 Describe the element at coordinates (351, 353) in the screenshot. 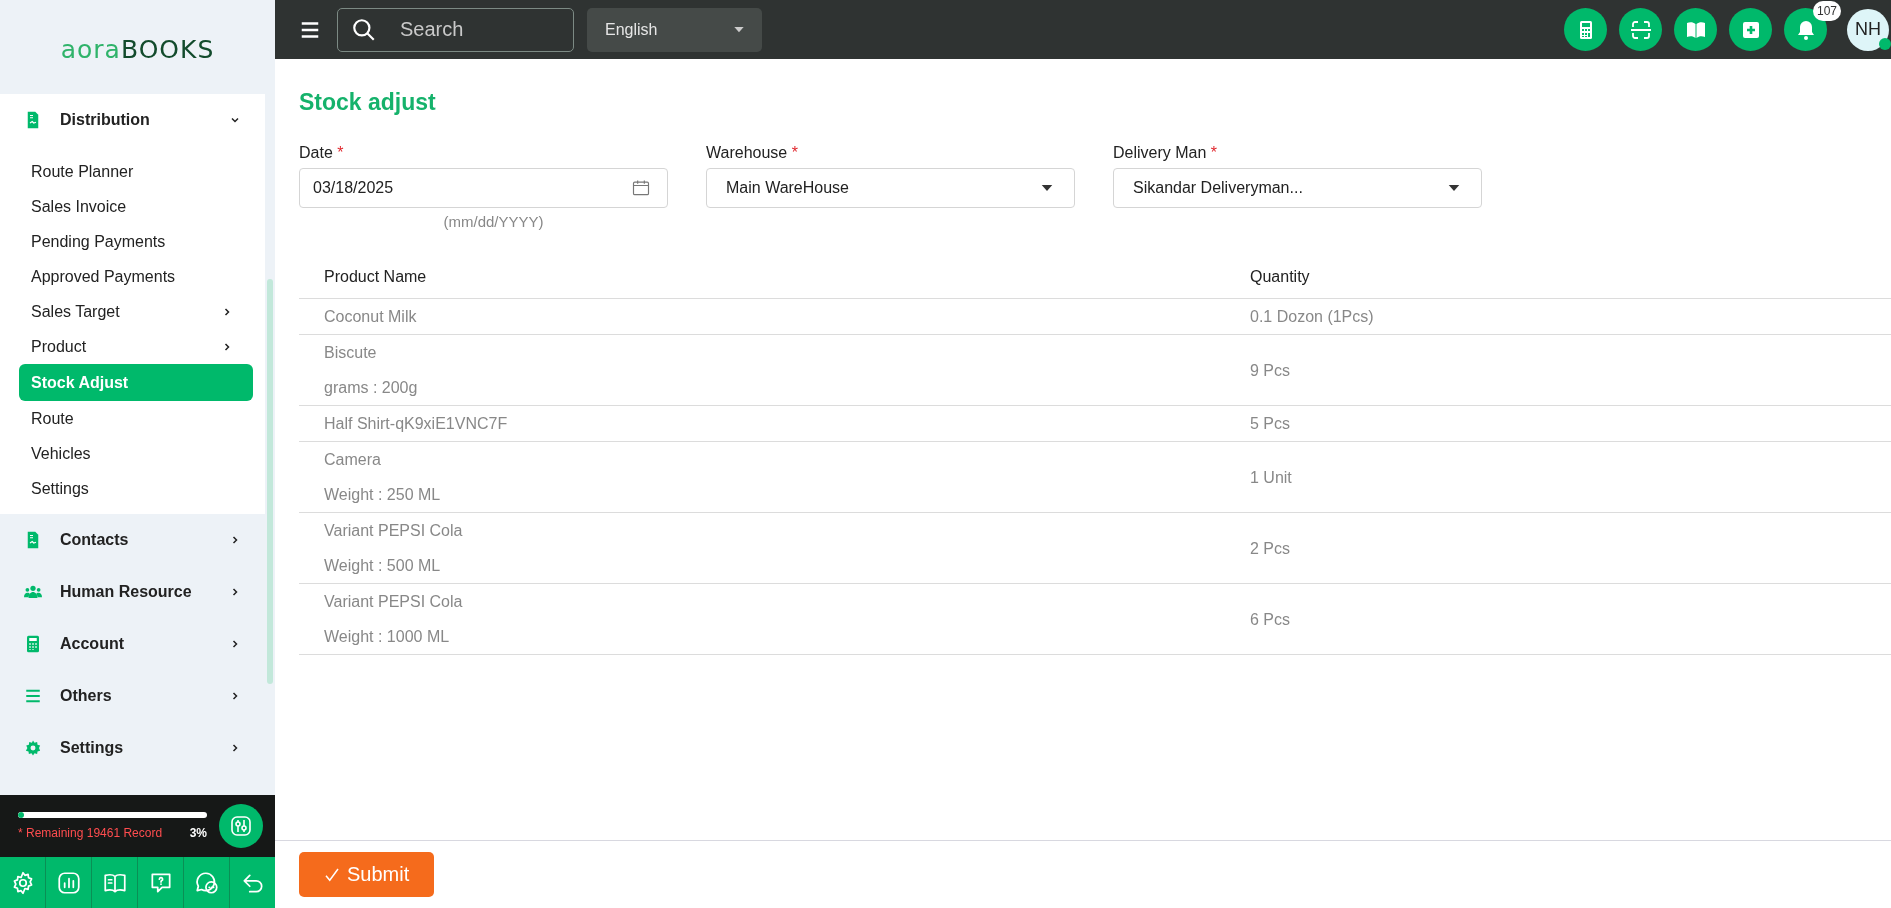

I see `product-name: Biscute` at that location.